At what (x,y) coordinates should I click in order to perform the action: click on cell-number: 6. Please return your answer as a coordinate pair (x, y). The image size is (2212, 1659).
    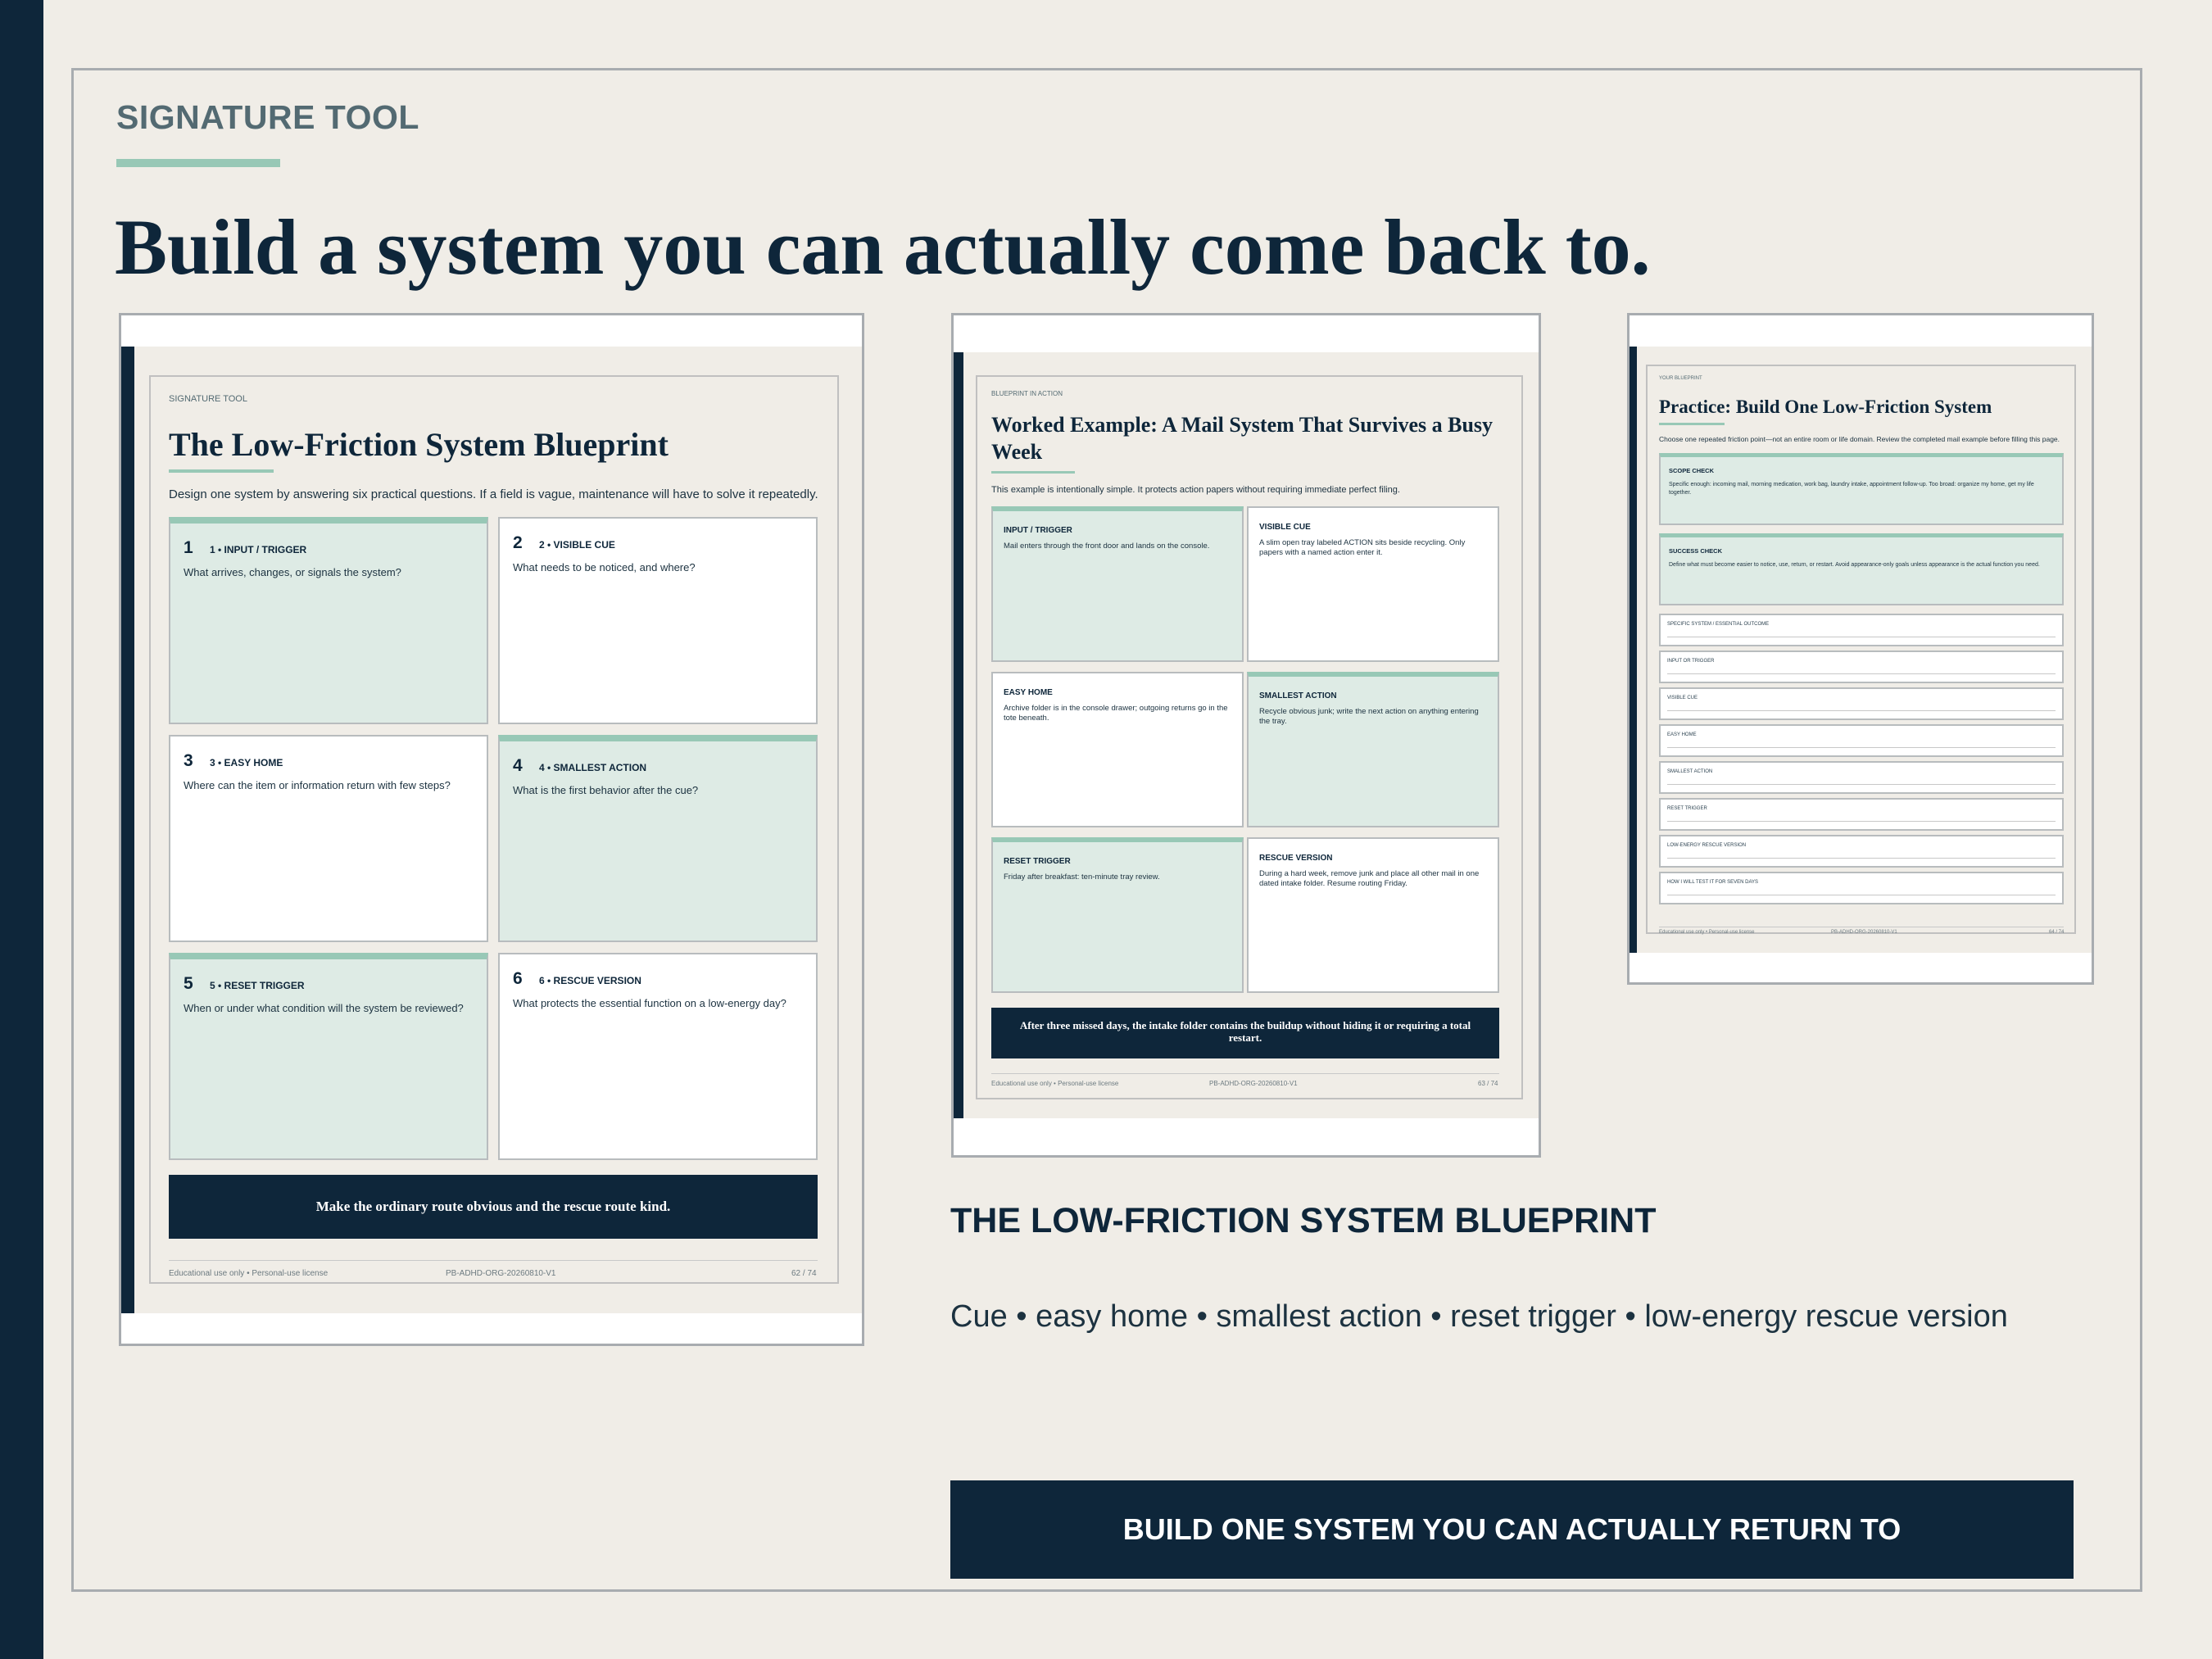
    Looking at the image, I should click on (518, 978).